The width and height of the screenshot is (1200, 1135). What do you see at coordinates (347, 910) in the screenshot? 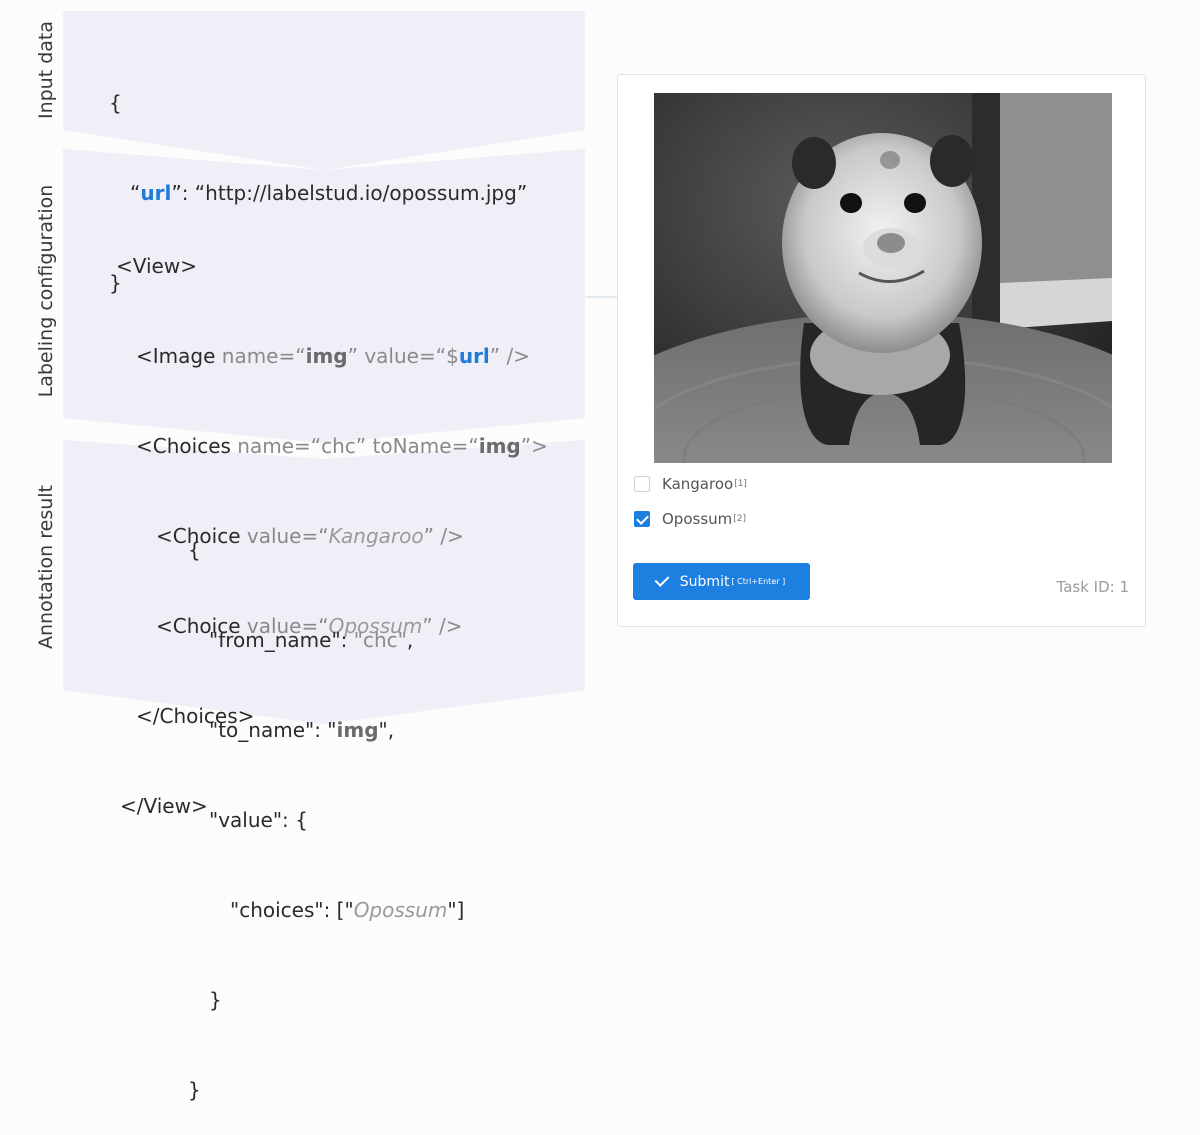
I see `code-line: "choices": ["Opossum"]` at bounding box center [347, 910].